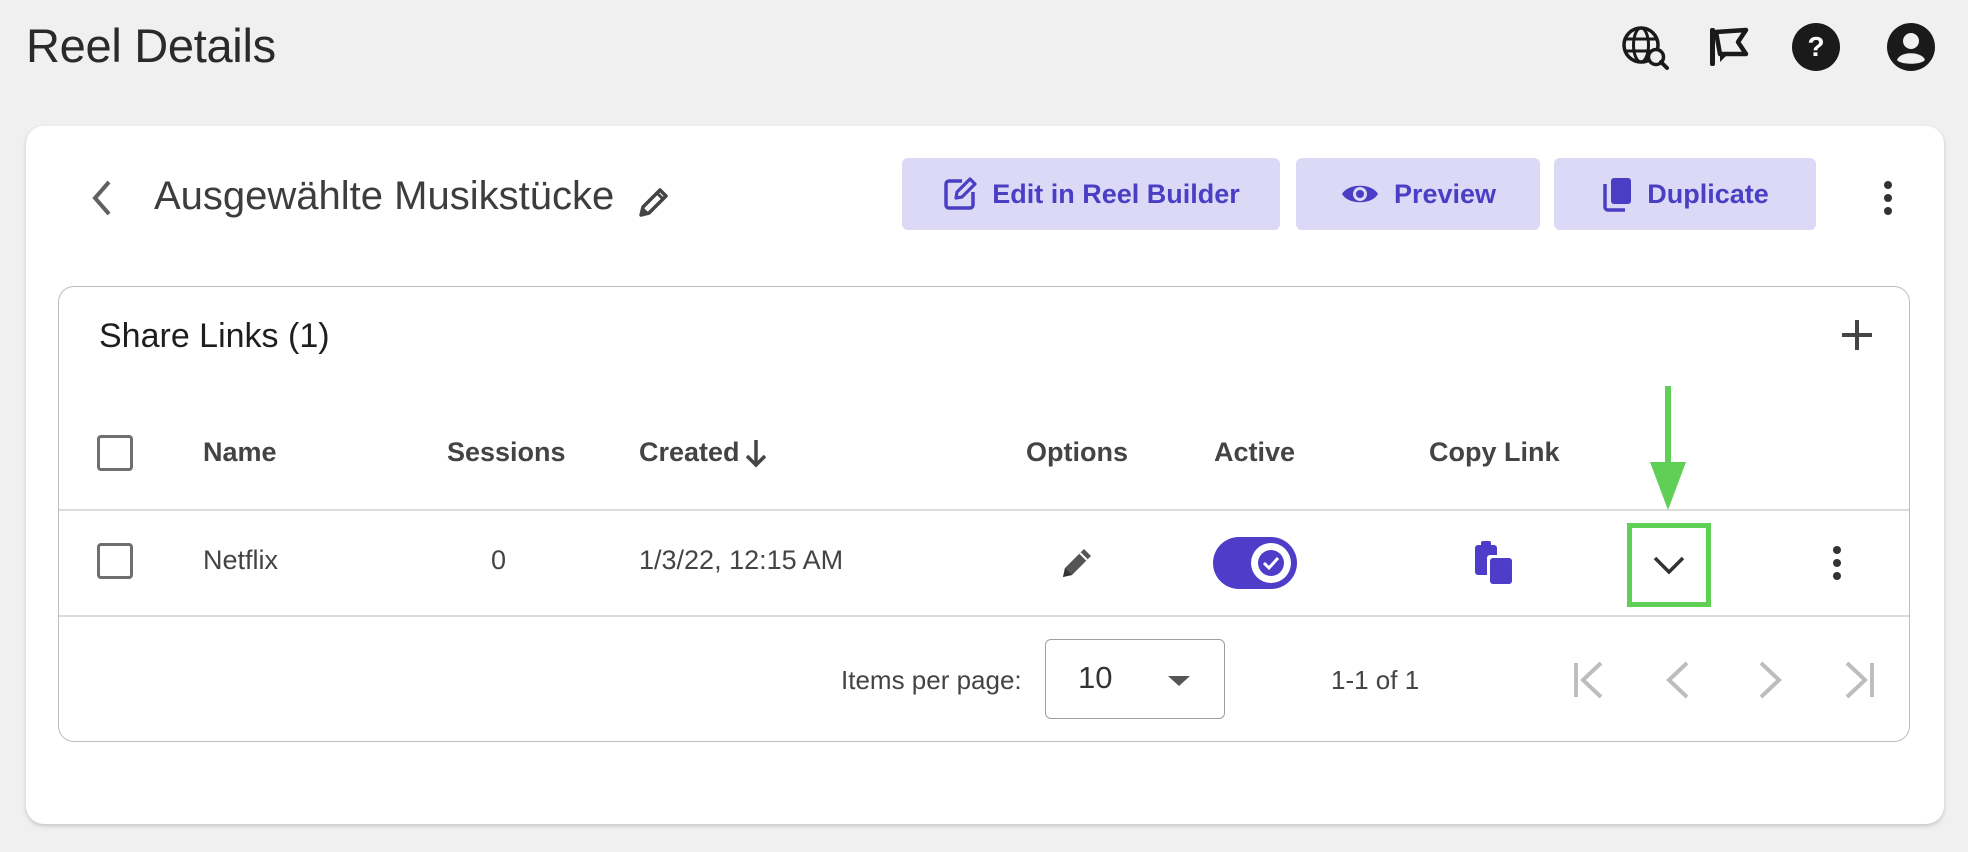 The image size is (1968, 852). I want to click on previous-page-icon, so click(1678, 680).